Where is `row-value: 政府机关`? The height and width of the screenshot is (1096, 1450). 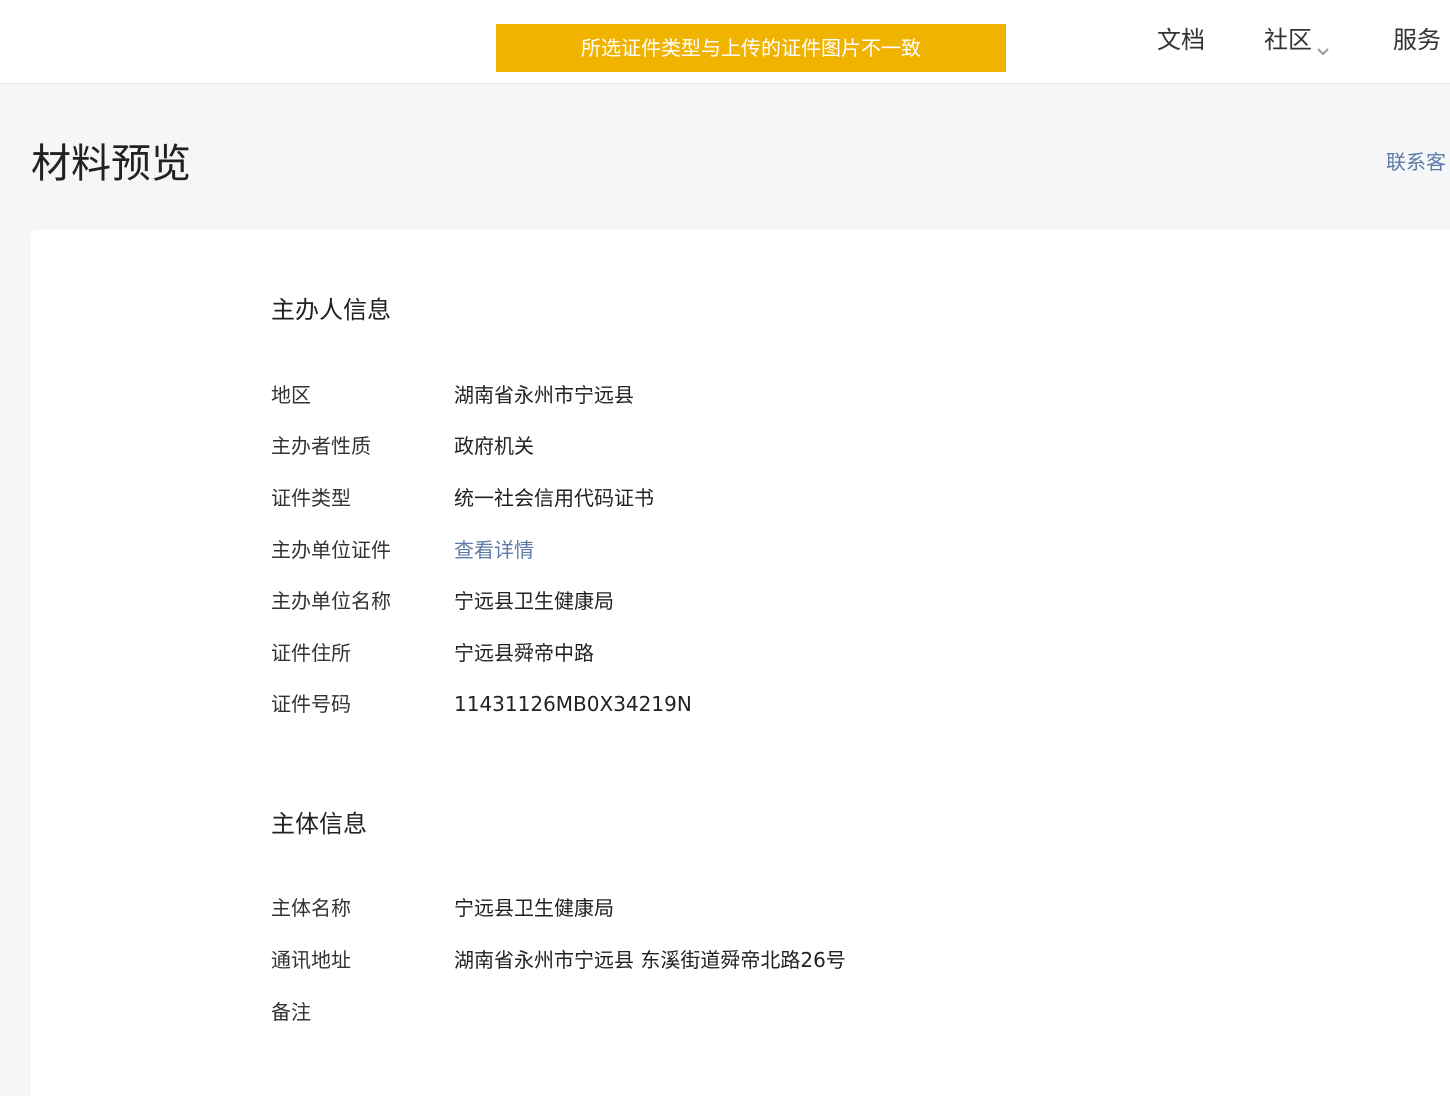
row-value: 政府机关 is located at coordinates (494, 446).